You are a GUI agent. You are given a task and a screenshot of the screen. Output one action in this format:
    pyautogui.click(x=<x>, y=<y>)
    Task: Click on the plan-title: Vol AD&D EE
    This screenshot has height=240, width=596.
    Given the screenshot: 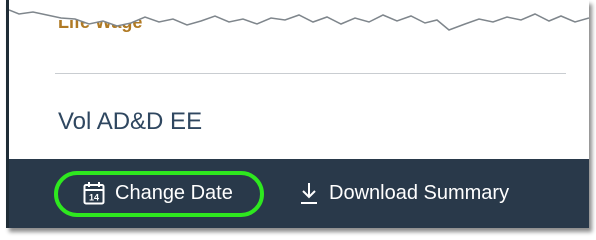 What is the action you would take?
    pyautogui.click(x=130, y=121)
    